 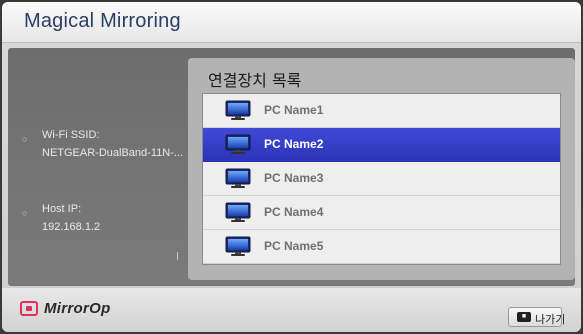 I want to click on footer-bar: MirrorOp ■ 나가기, so click(x=291, y=310).